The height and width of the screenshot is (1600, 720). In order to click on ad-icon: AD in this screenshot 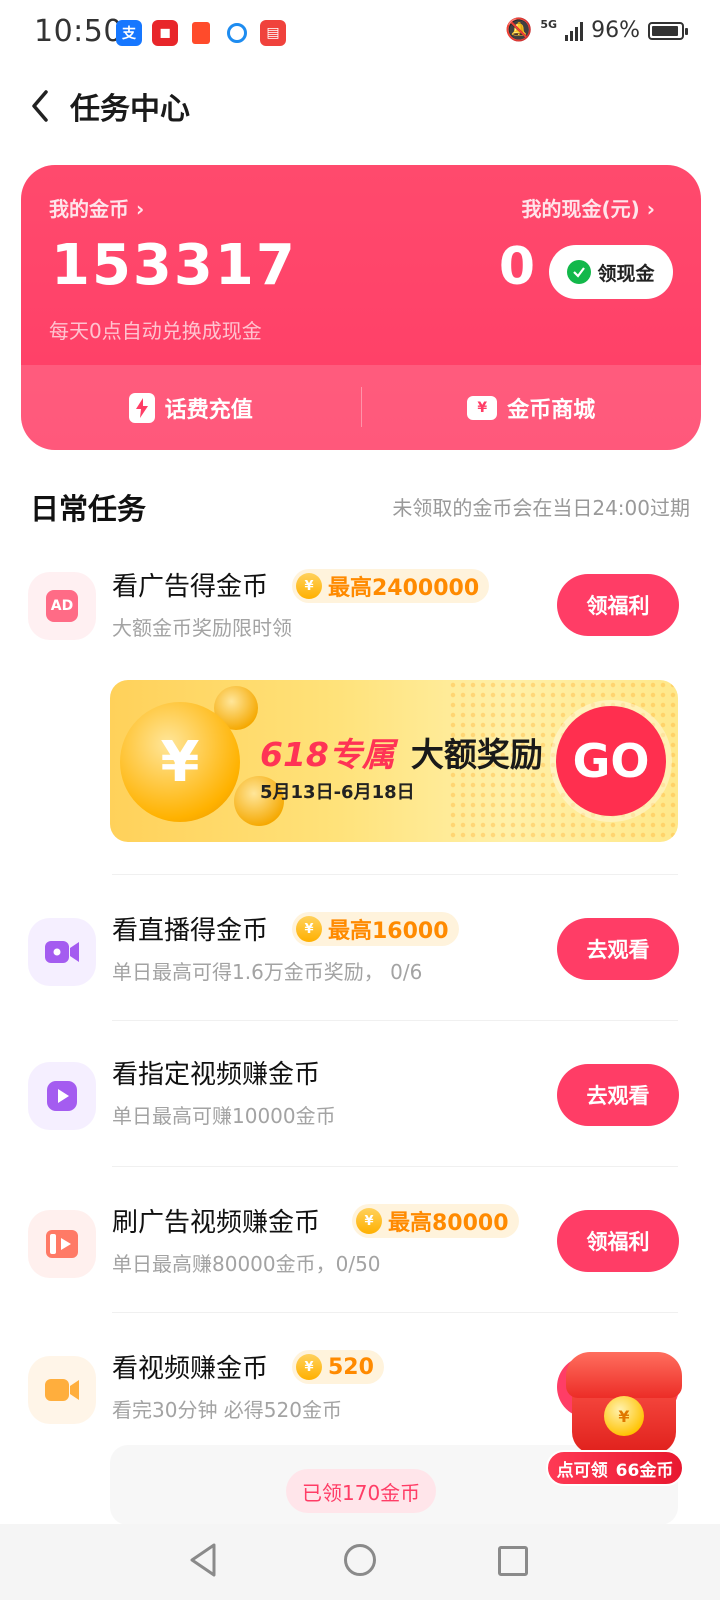, I will do `click(62, 606)`.